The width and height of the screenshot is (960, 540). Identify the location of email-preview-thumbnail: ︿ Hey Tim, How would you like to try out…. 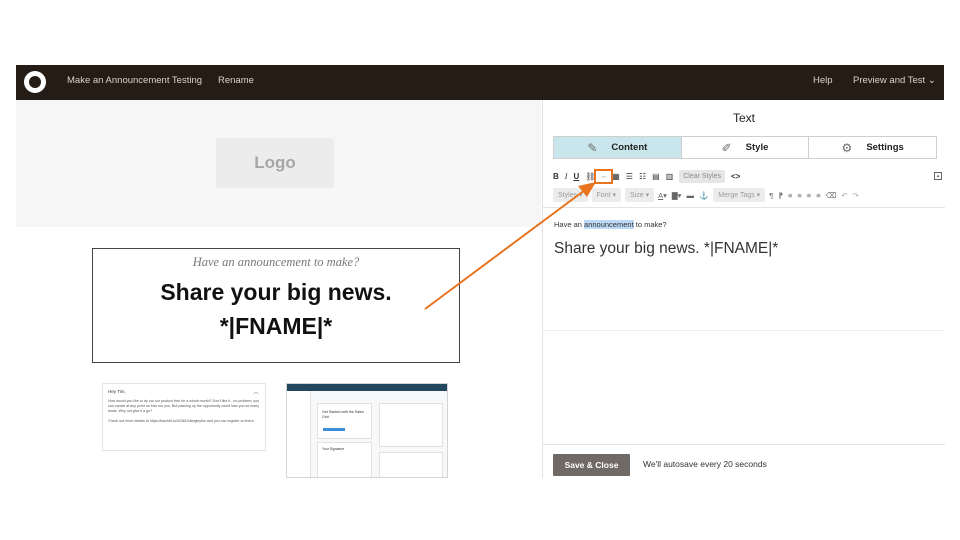
(184, 417).